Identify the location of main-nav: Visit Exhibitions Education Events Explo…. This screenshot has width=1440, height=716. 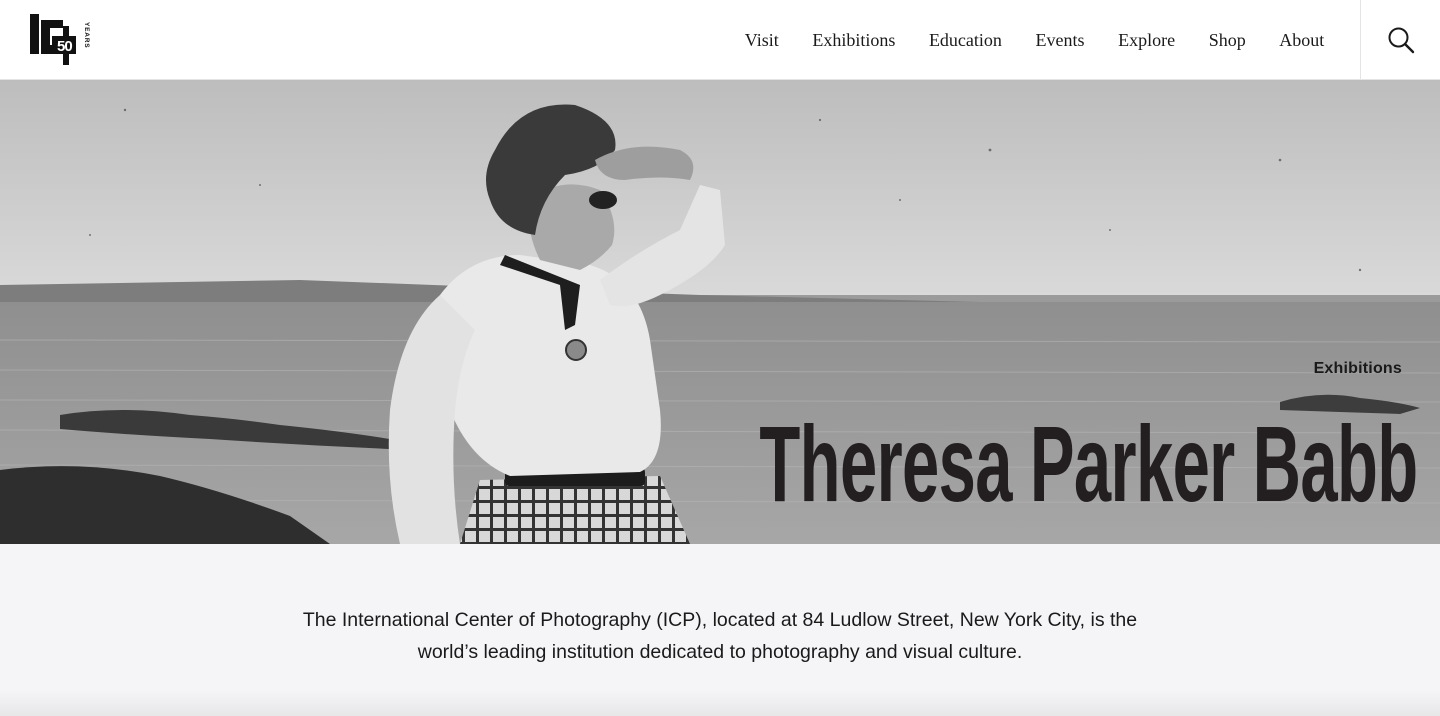
(1034, 40).